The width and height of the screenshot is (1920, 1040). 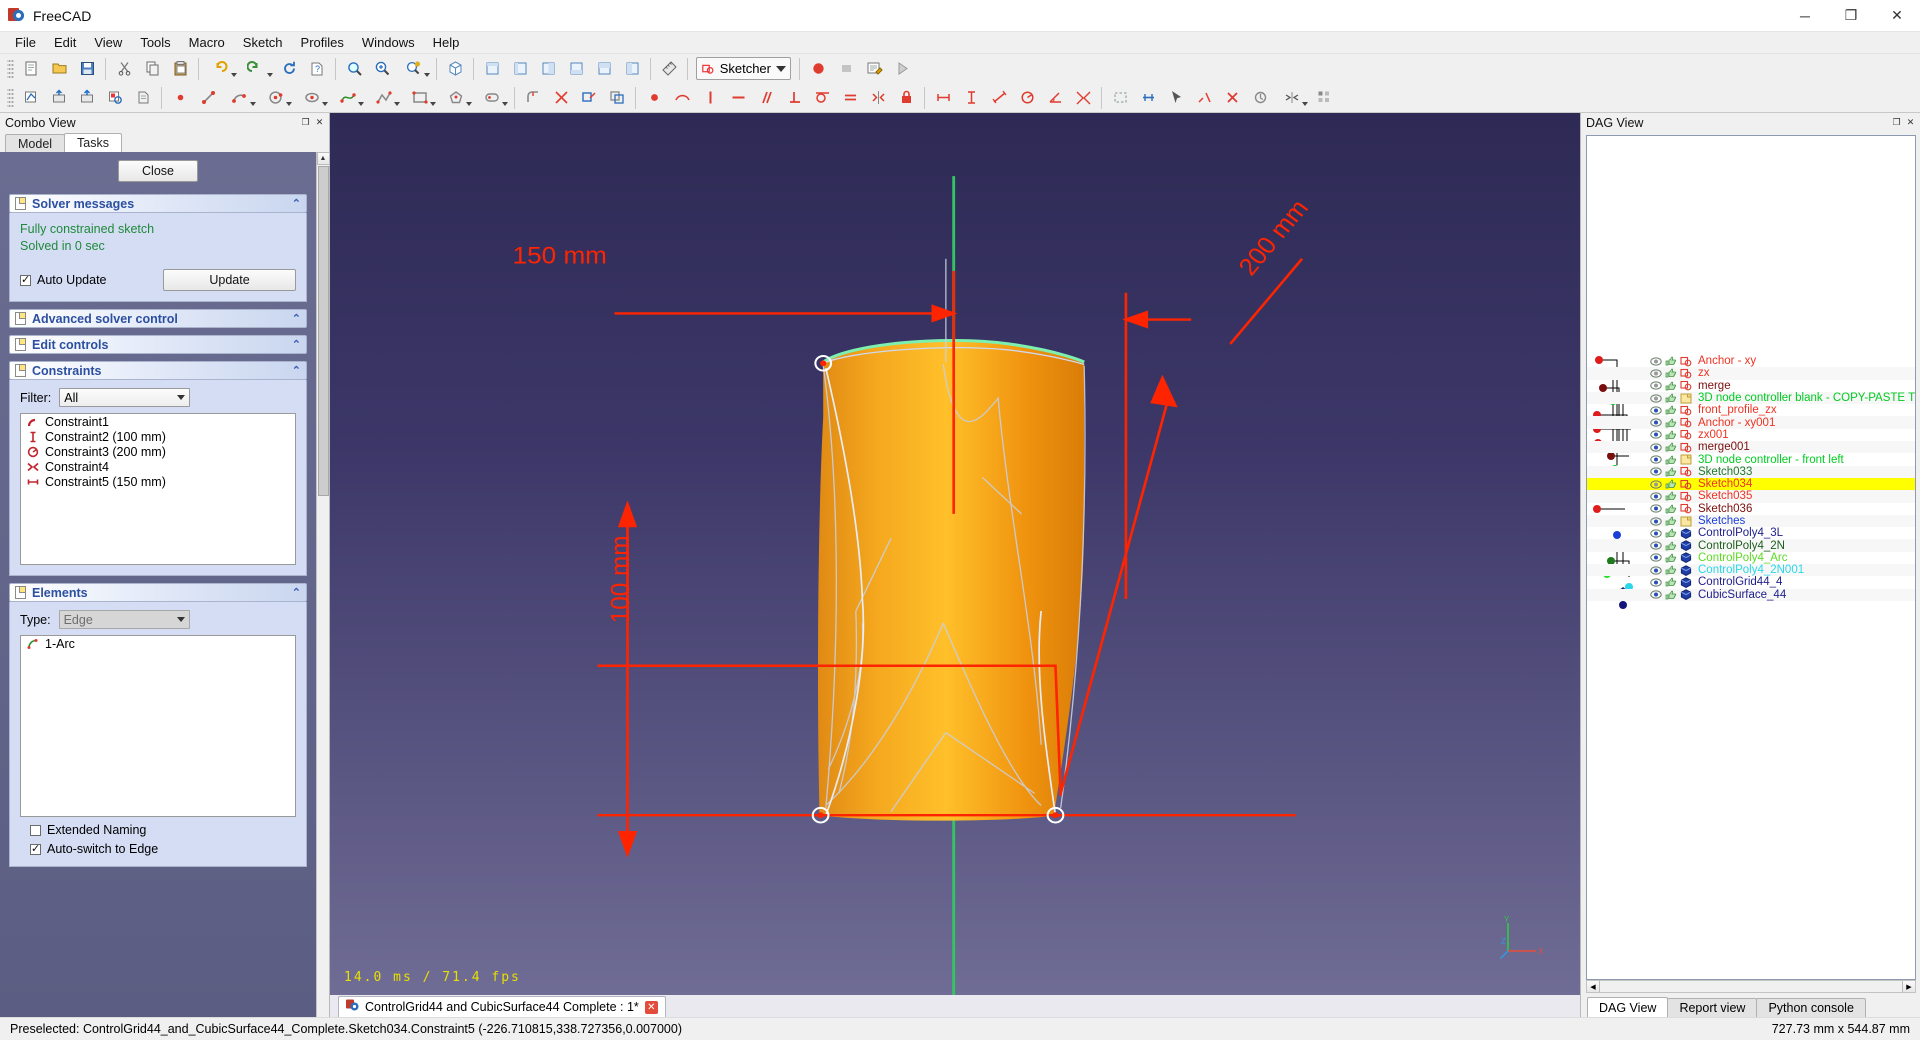 What do you see at coordinates (878, 98) in the screenshot?
I see `constrain-symmetric-button` at bounding box center [878, 98].